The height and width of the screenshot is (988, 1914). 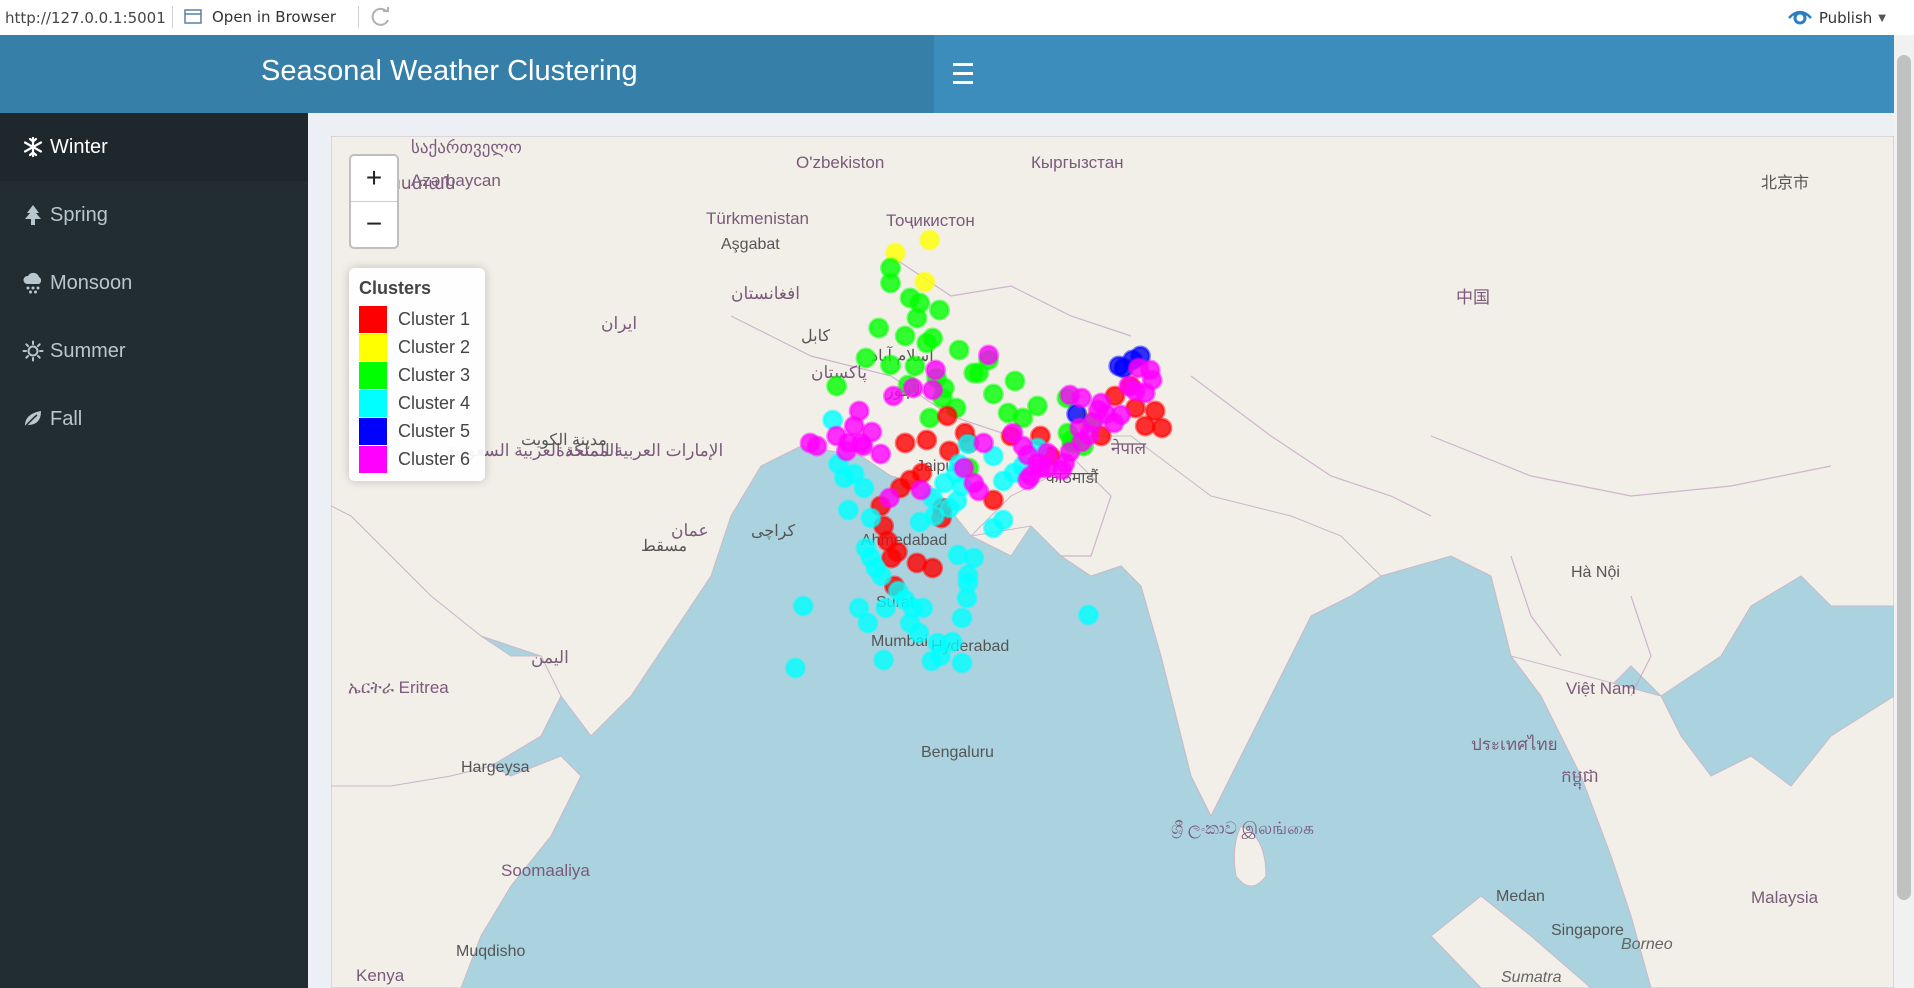 What do you see at coordinates (1799, 17) in the screenshot?
I see `publish-icon` at bounding box center [1799, 17].